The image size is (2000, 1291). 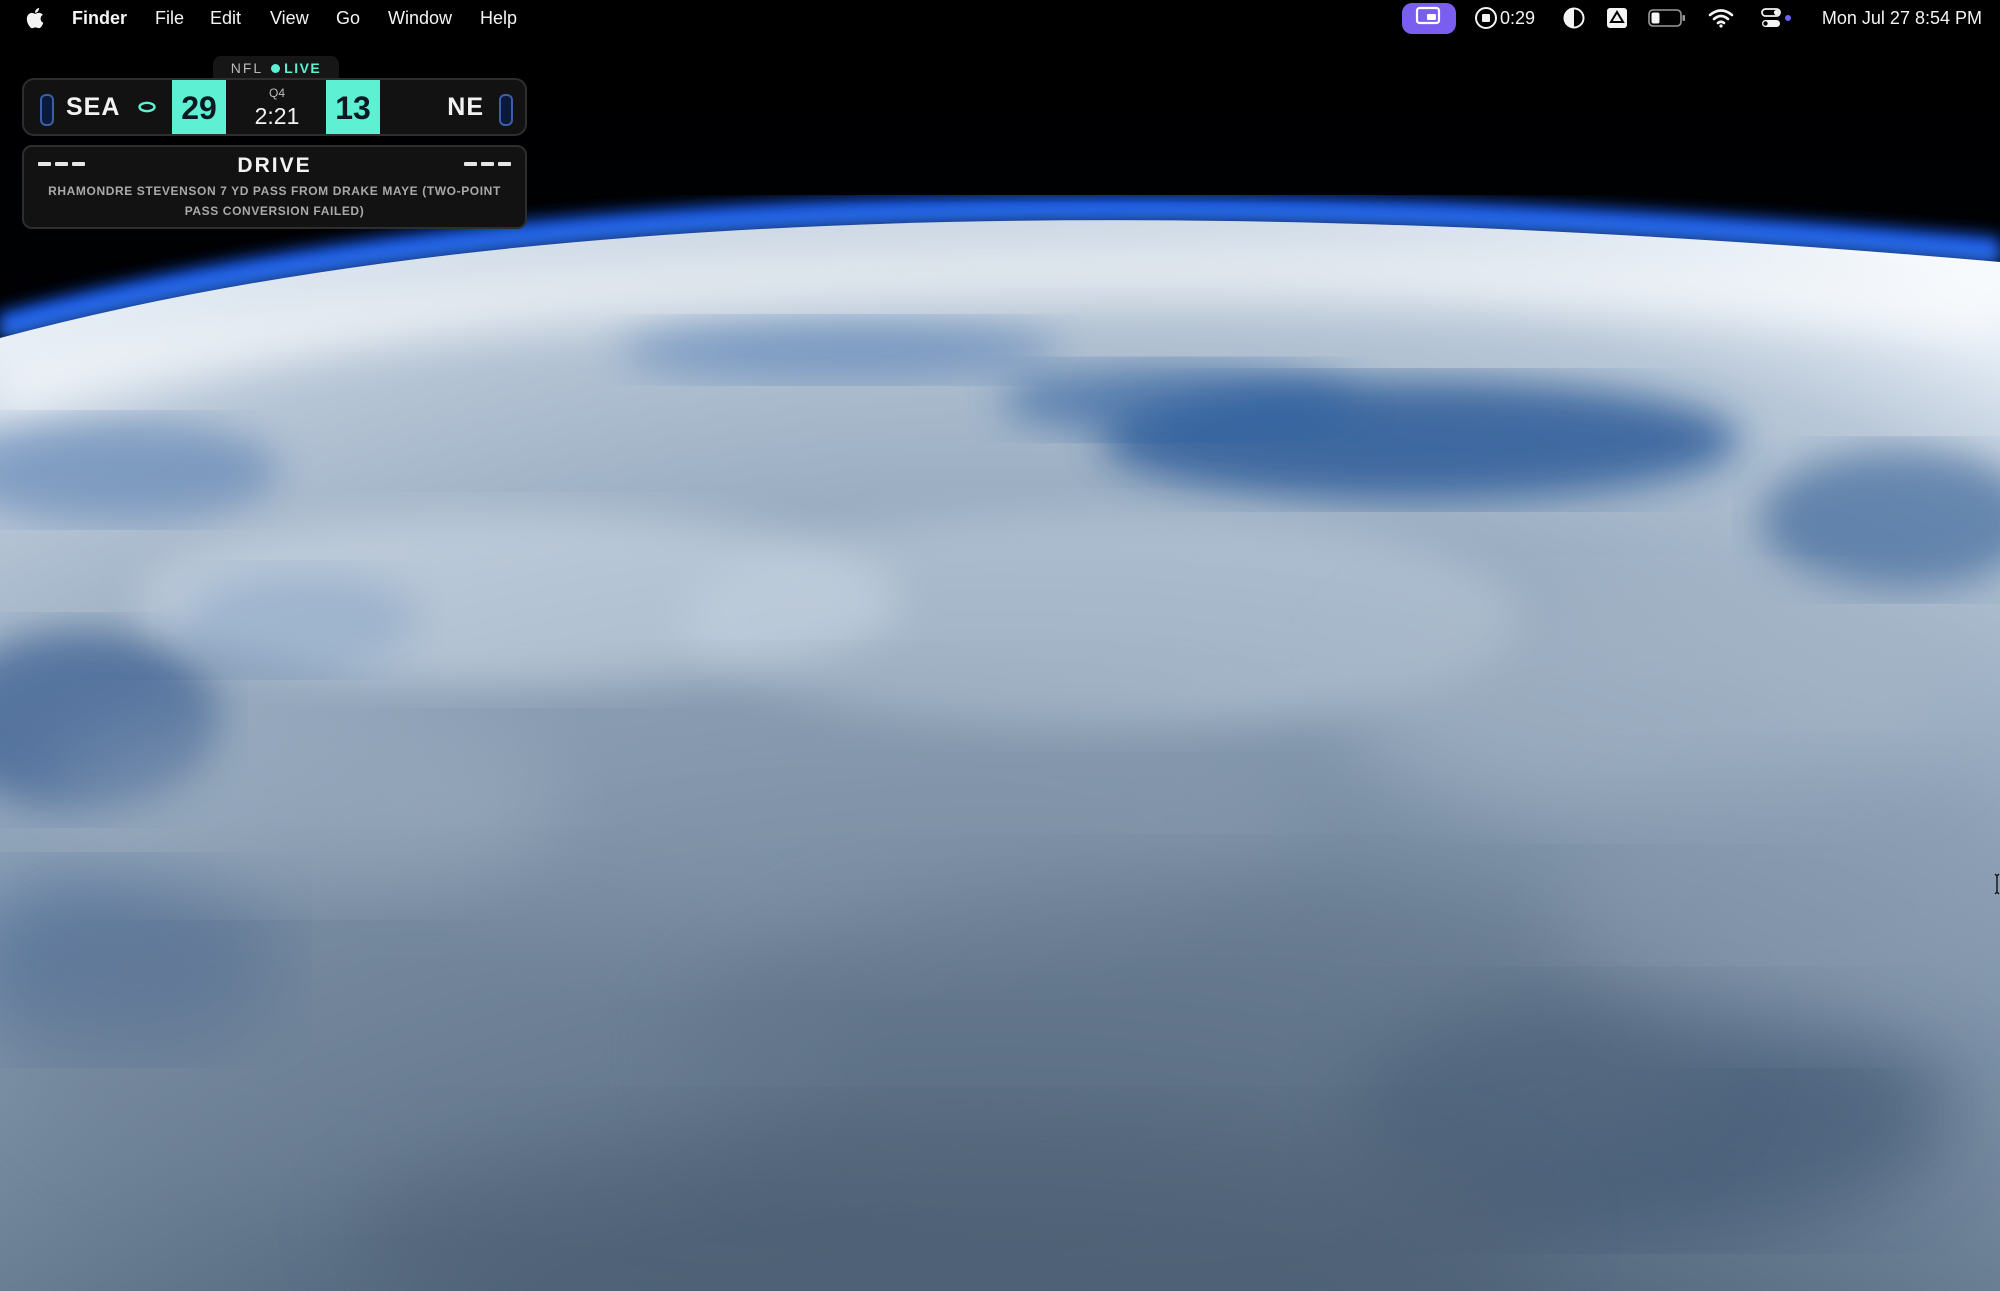 What do you see at coordinates (420, 18) in the screenshot?
I see `menu-window: Window` at bounding box center [420, 18].